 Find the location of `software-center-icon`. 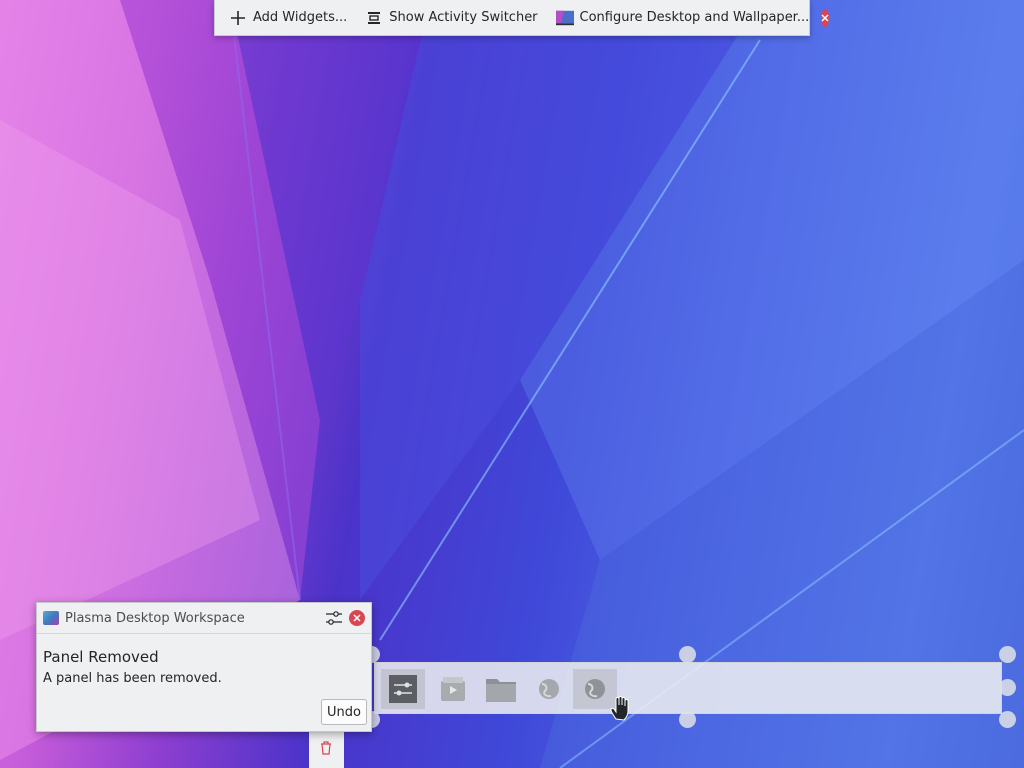

software-center-icon is located at coordinates (453, 689).